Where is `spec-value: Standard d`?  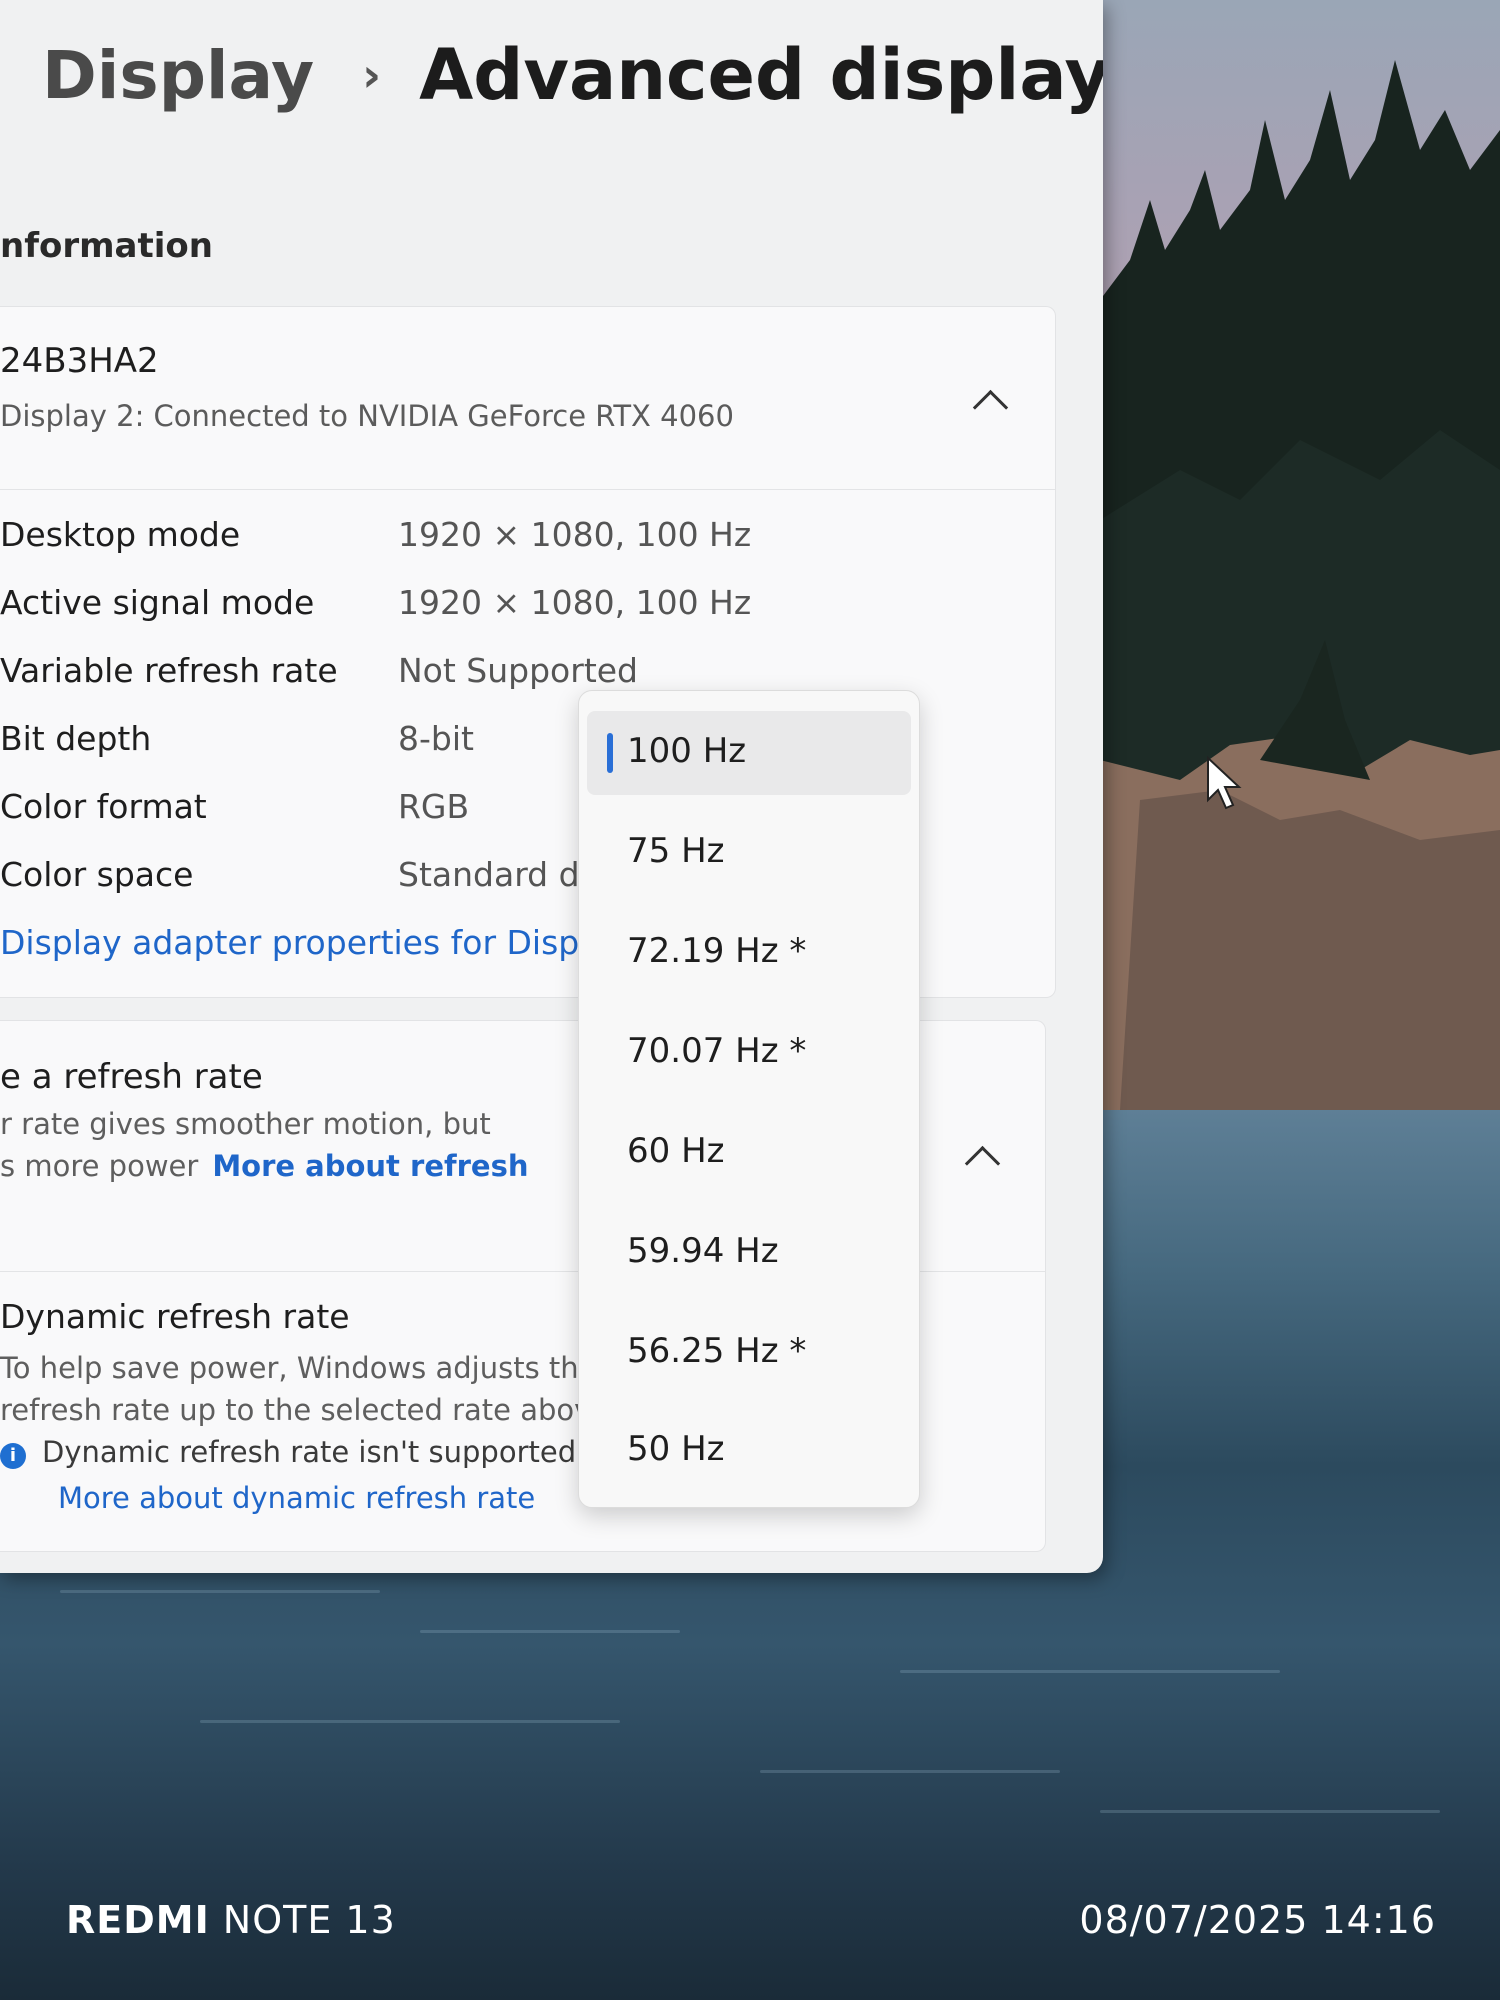
spec-value: Standard d is located at coordinates (489, 874).